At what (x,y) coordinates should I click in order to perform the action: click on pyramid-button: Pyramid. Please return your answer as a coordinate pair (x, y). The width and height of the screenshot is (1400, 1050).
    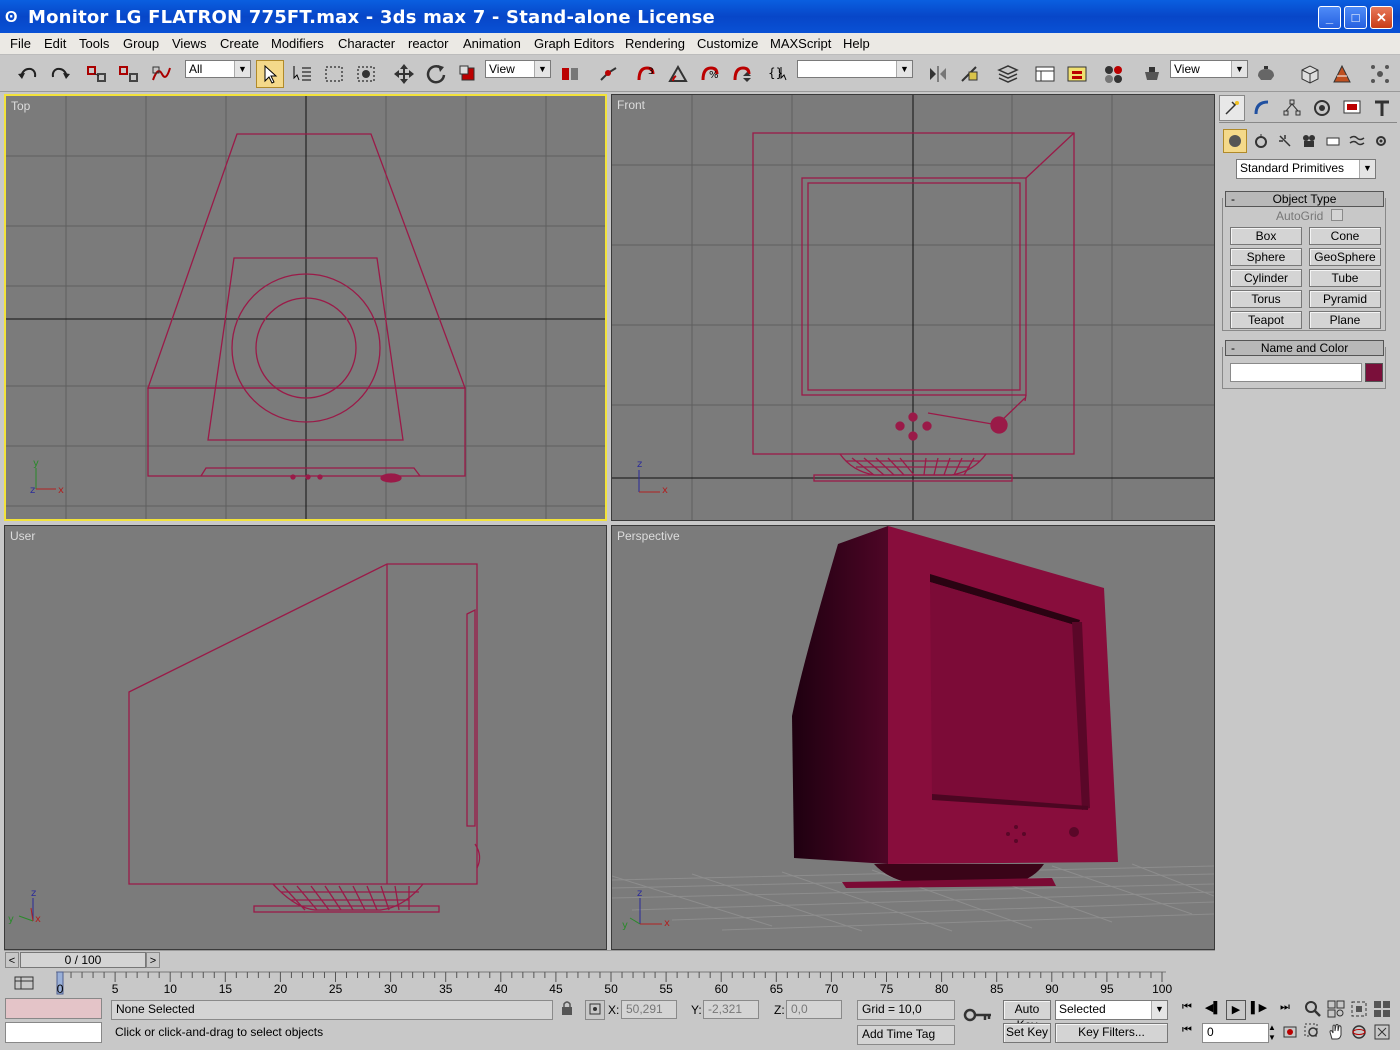
    Looking at the image, I should click on (1345, 299).